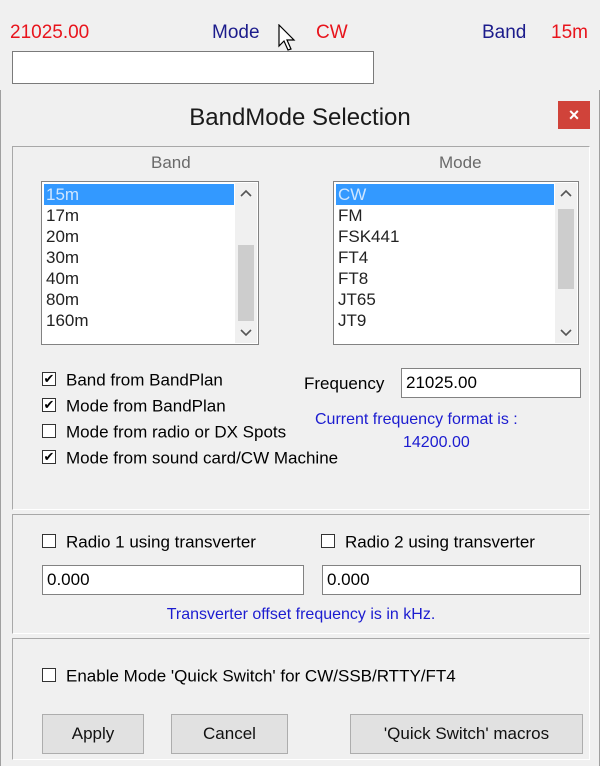 Image resolution: width=600 pixels, height=766 pixels. Describe the element at coordinates (460, 162) in the screenshot. I see `mode-column-header: Mode` at that location.